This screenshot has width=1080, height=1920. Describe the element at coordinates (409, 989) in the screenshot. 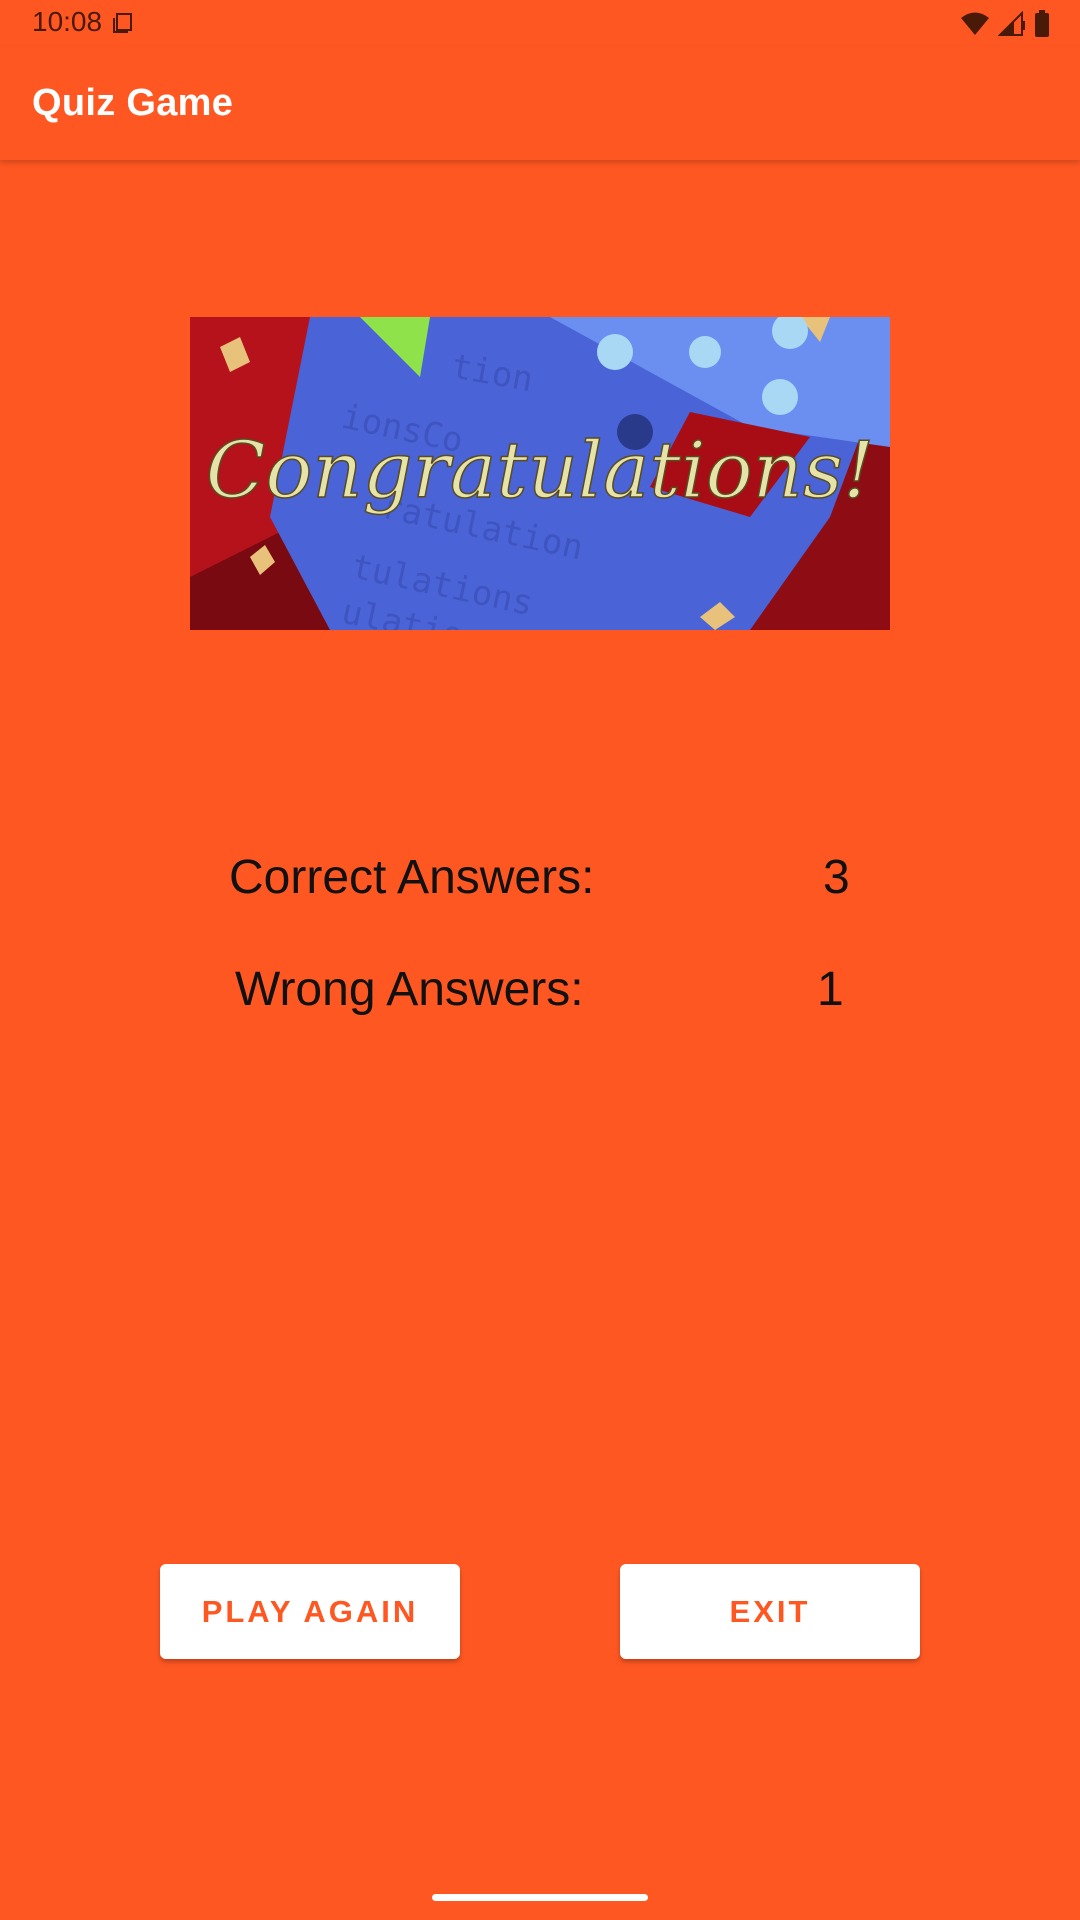

I see `wrong-answers-label: Wrong Answers:` at that location.